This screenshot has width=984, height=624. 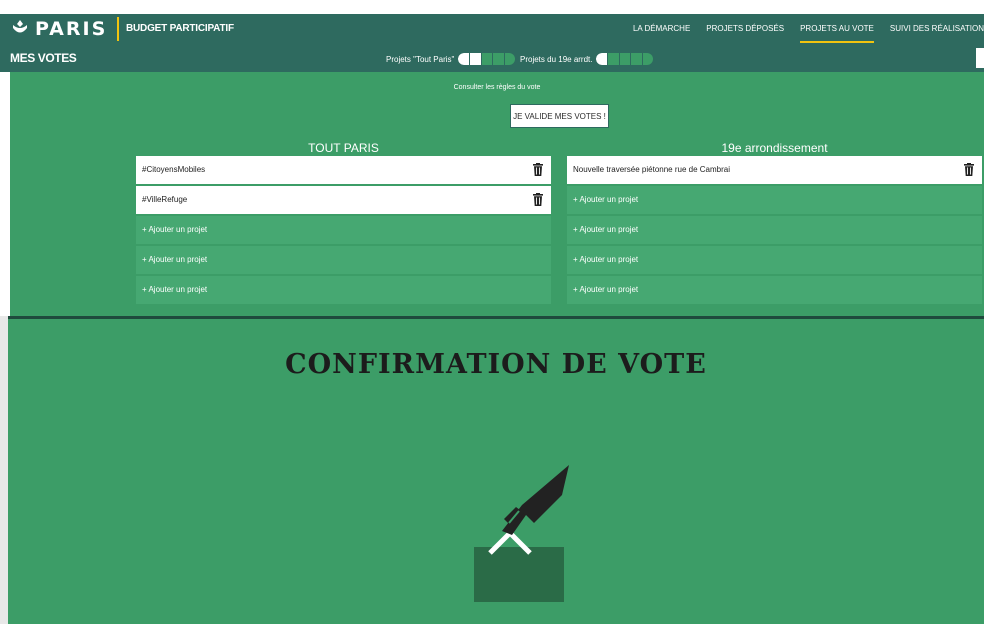 What do you see at coordinates (343, 200) in the screenshot?
I see `selected-project: #VilleRefuge` at bounding box center [343, 200].